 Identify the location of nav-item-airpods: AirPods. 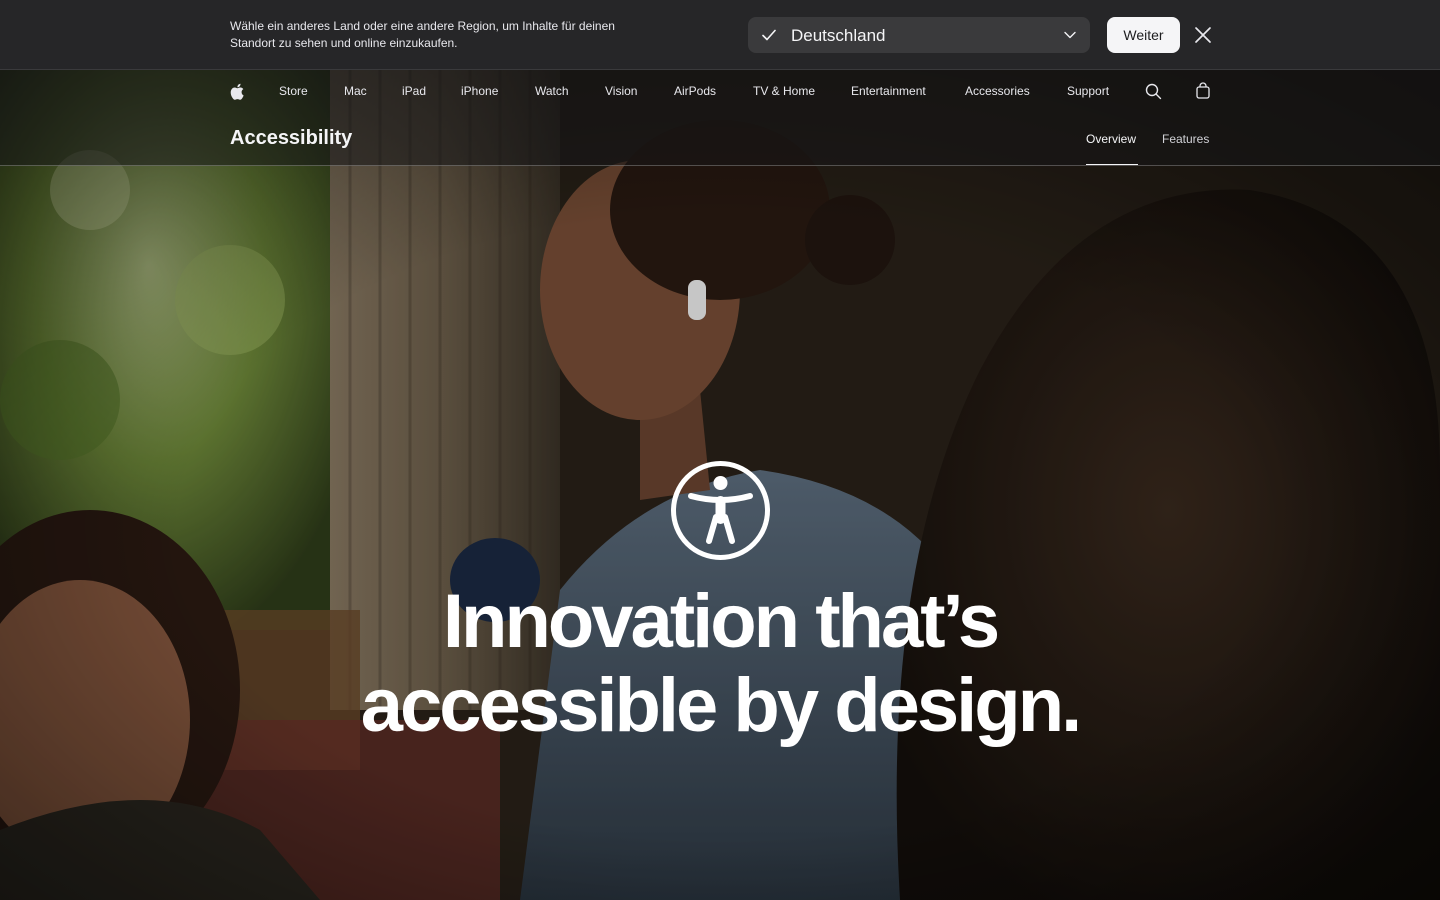
(695, 91).